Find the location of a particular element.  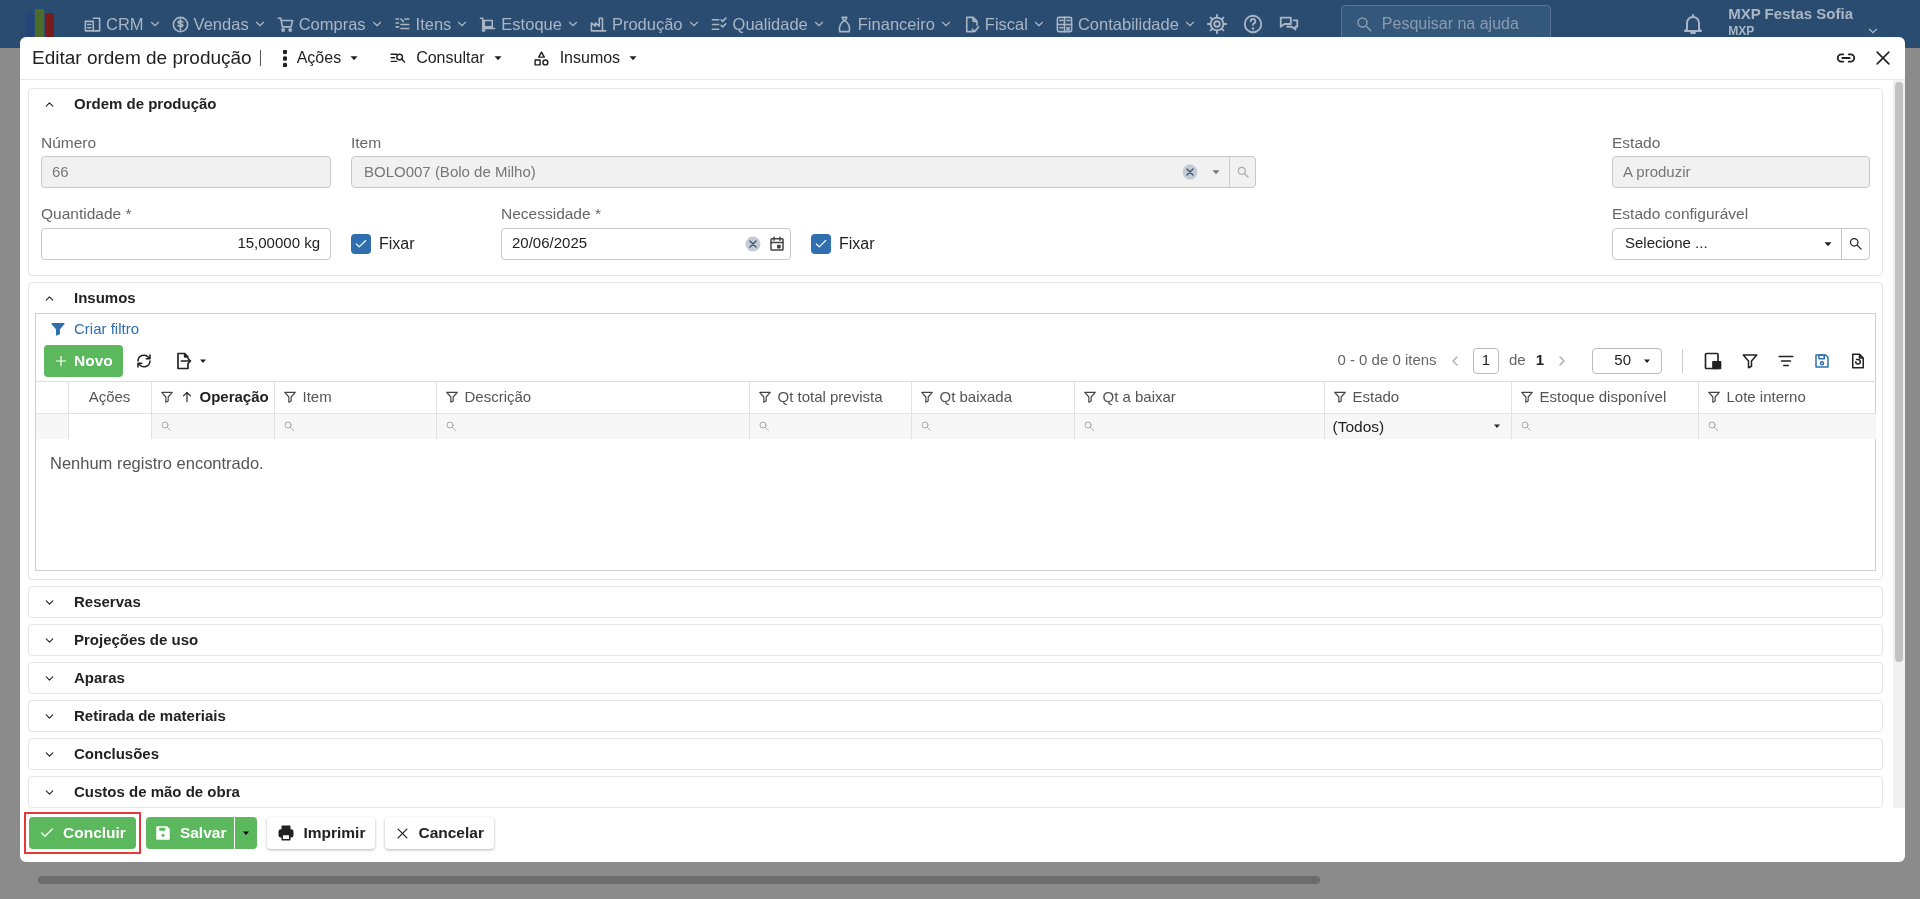

field-label: Estado is located at coordinates (1637, 143).